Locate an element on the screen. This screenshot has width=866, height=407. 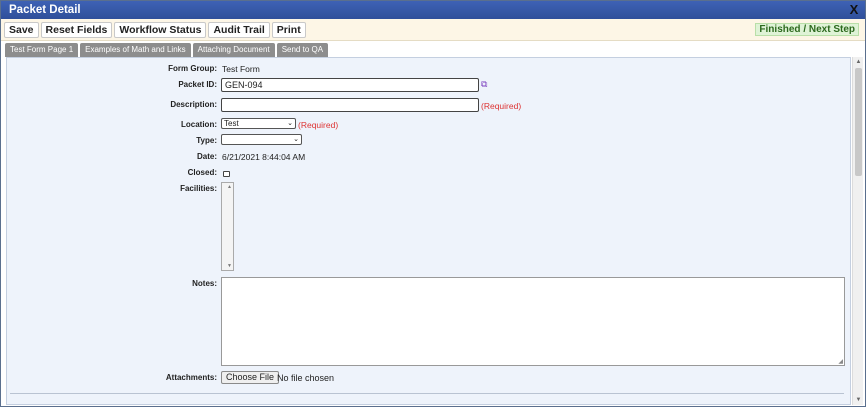
description-label: Description: is located at coordinates (193, 104).